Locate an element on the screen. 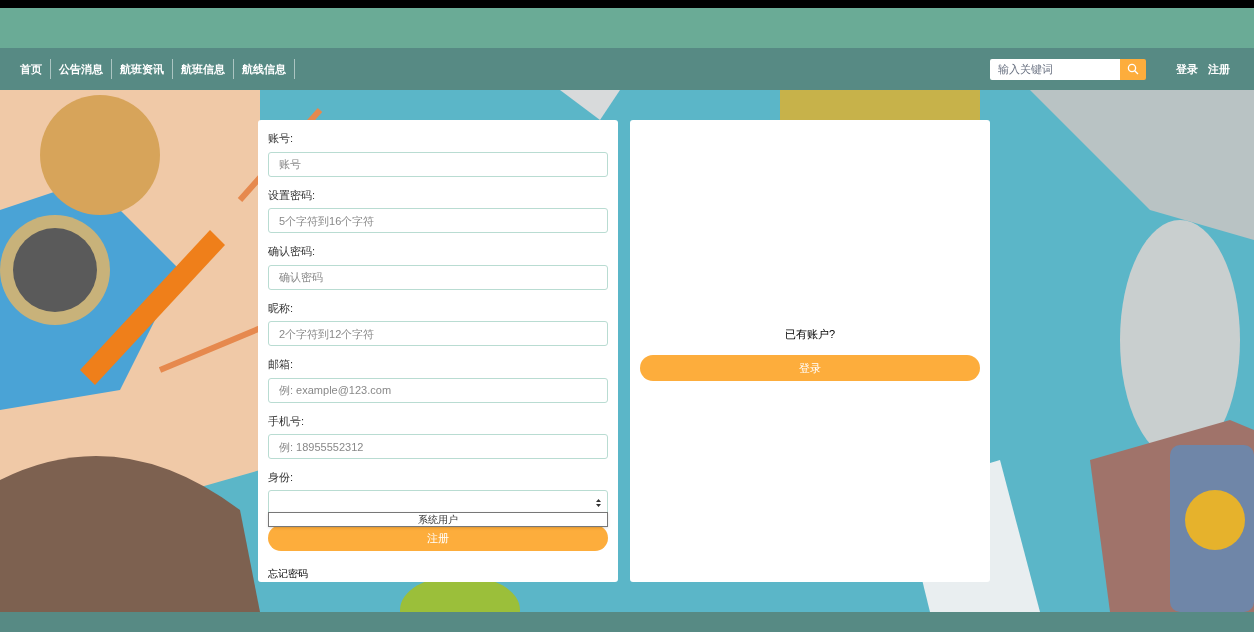 The width and height of the screenshot is (1254, 632). search-icon is located at coordinates (1133, 69).